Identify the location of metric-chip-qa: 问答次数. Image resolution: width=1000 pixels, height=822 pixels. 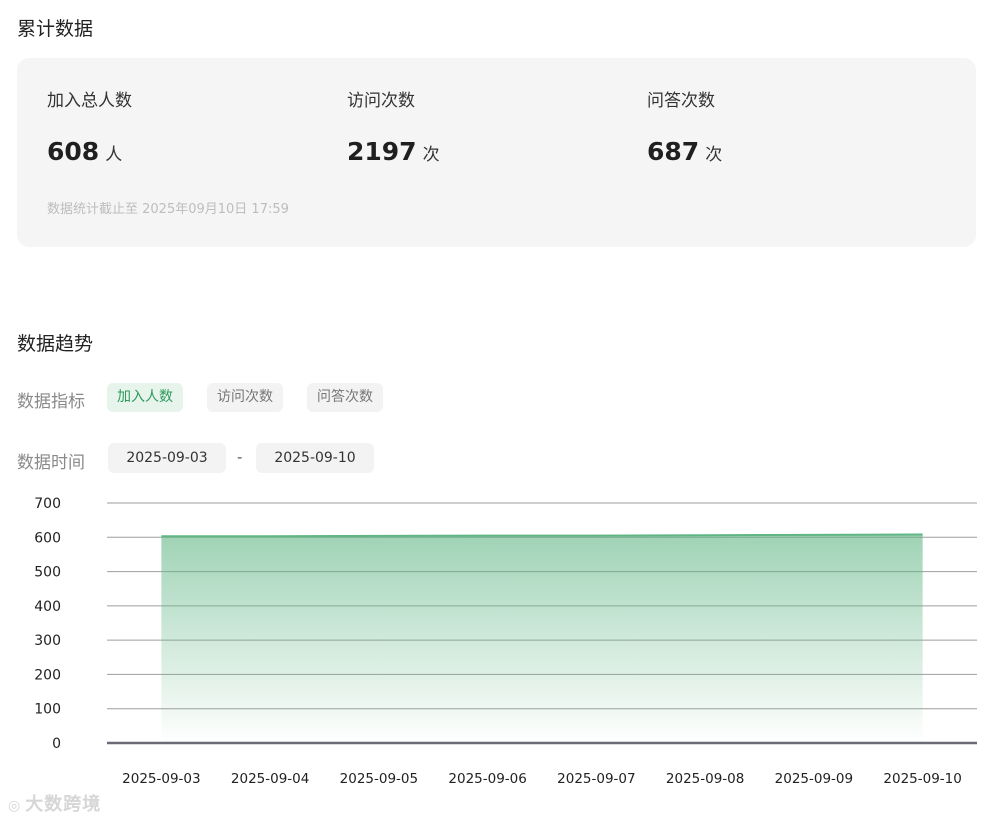
(345, 397).